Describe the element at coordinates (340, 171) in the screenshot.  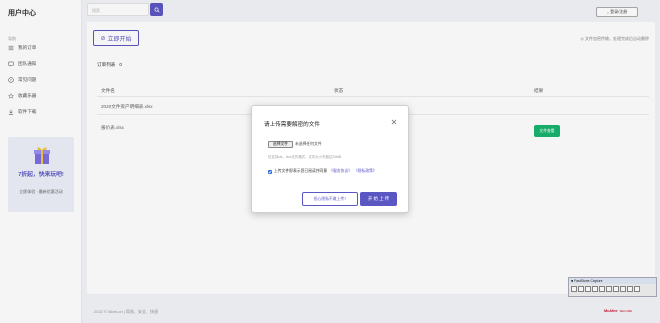
I see `service-agreement-link: 《服务协议》` at that location.